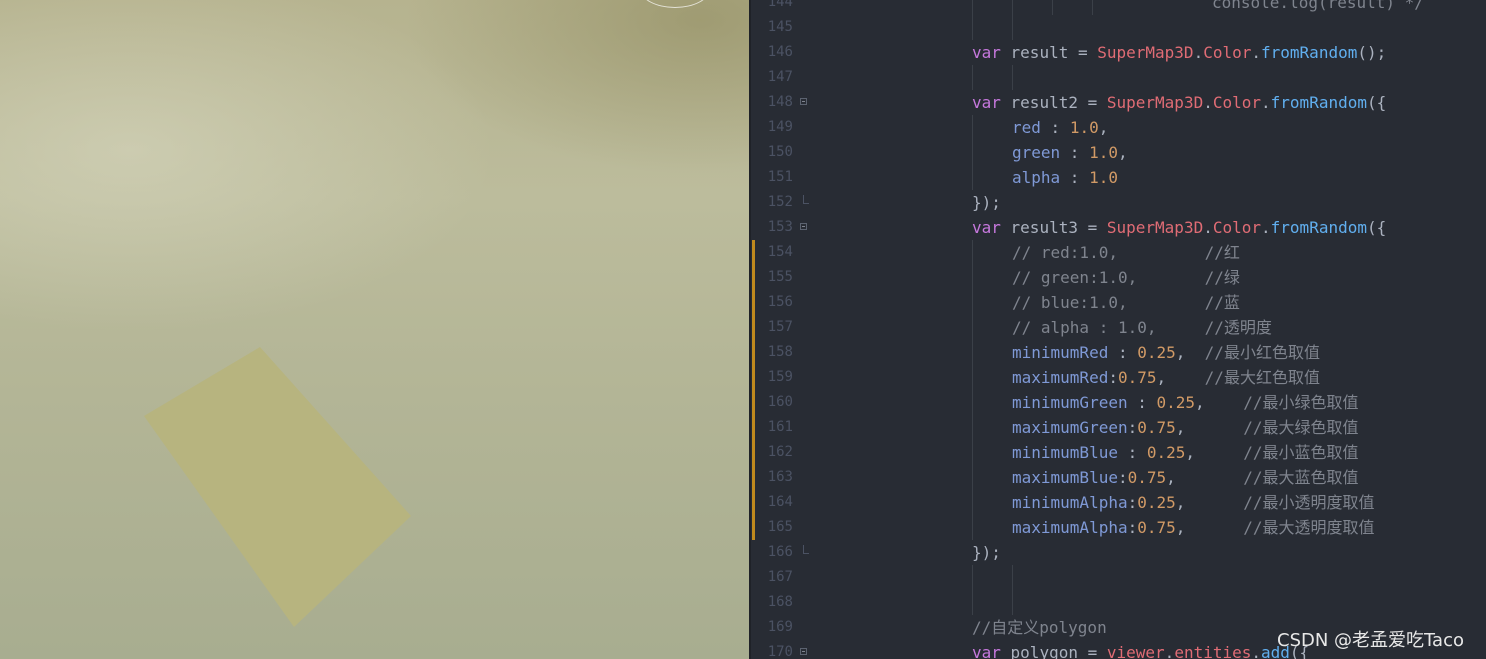 This screenshot has width=1486, height=659. What do you see at coordinates (1166, 377) in the screenshot?
I see `code-text: maximumRed:0.75, //最大红色取值` at bounding box center [1166, 377].